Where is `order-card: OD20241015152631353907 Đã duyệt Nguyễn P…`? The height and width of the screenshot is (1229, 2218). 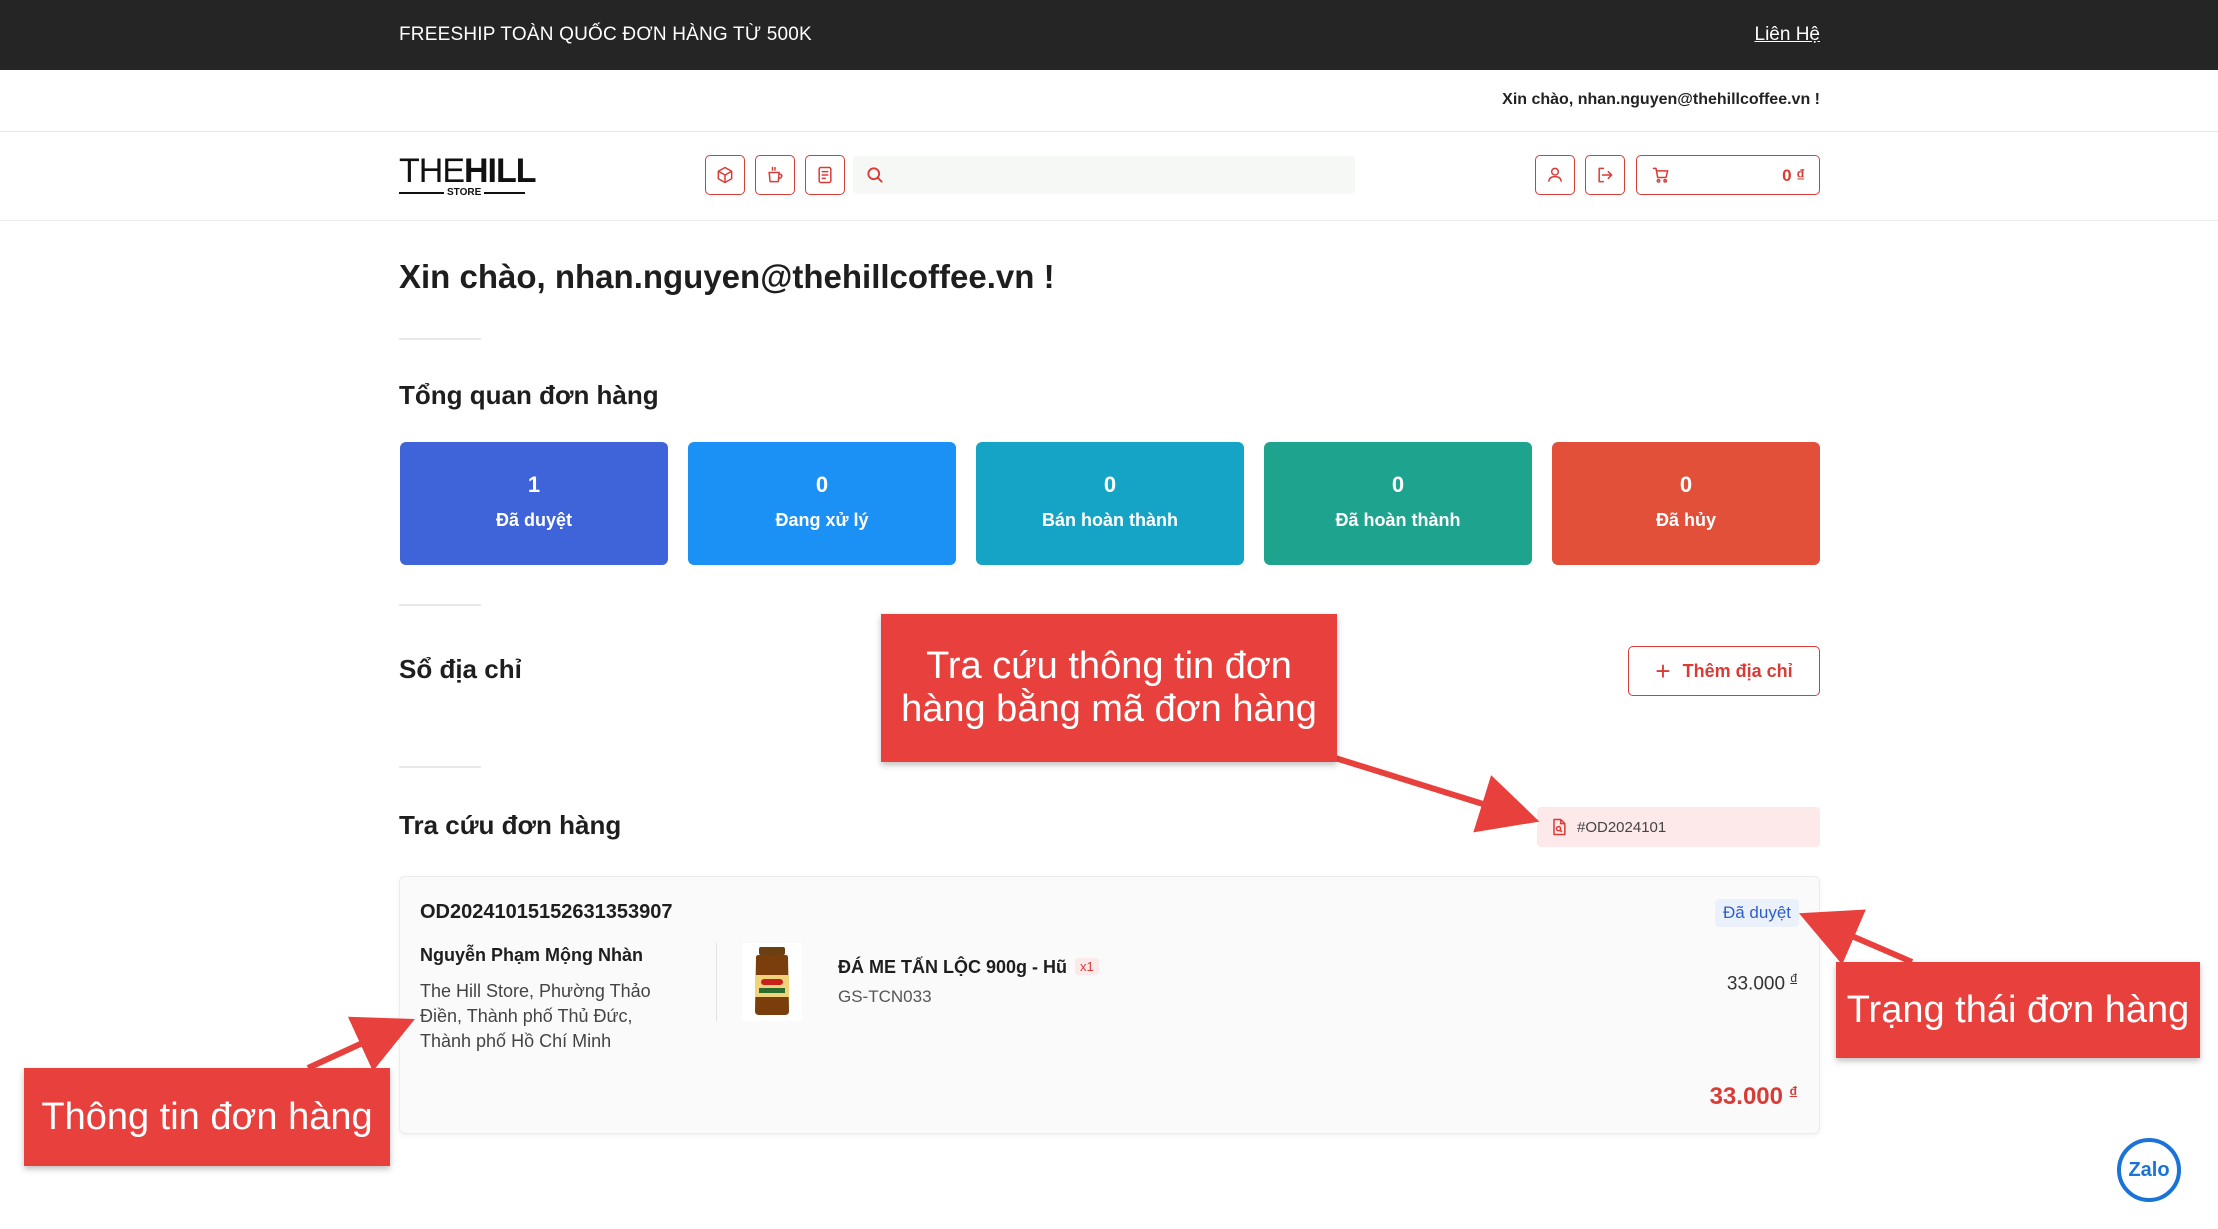 order-card: OD20241015152631353907 Đã duyệt Nguyễn P… is located at coordinates (1109, 1005).